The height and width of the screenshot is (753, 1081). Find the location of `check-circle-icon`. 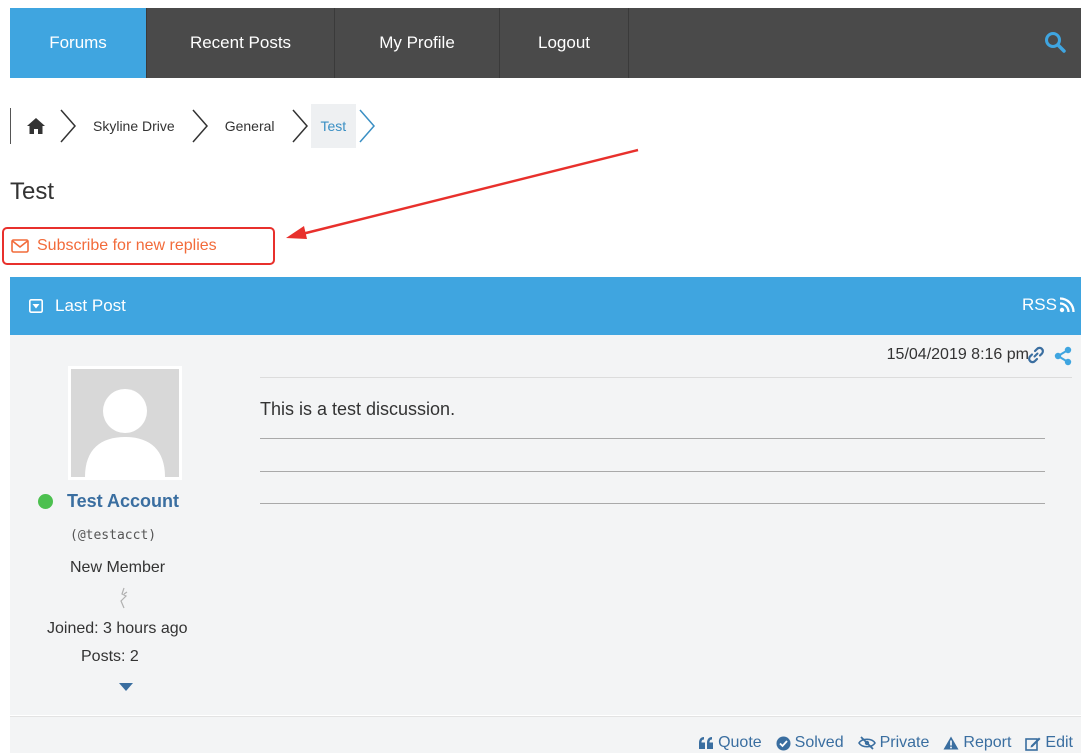

check-circle-icon is located at coordinates (783, 743).